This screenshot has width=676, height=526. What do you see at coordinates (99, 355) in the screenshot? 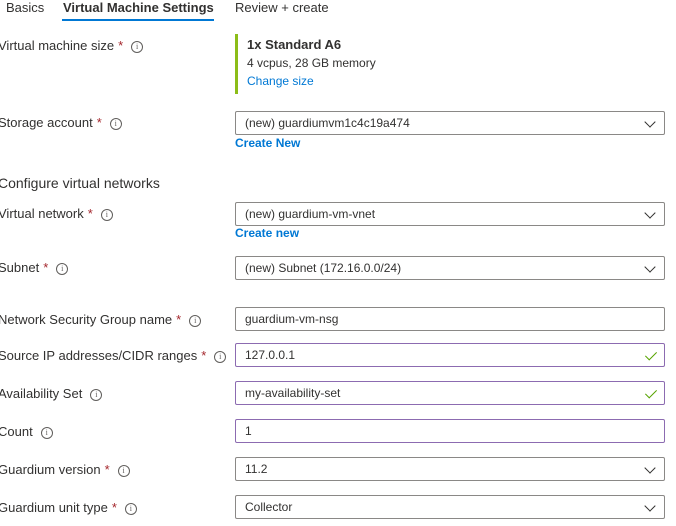
I see `source-ip-label: Source IP addresses/CIDR ranges` at bounding box center [99, 355].